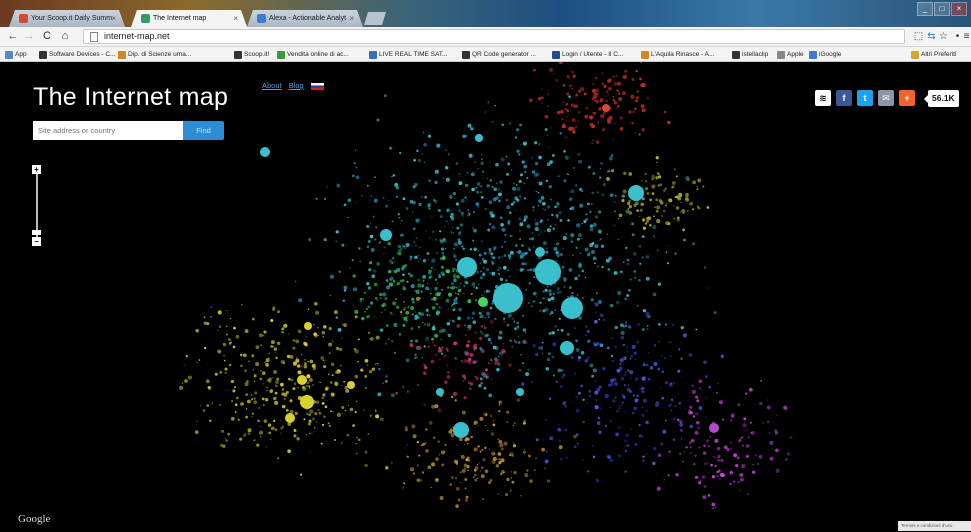  What do you see at coordinates (714, 428) in the screenshot?
I see `map-node-major` at bounding box center [714, 428].